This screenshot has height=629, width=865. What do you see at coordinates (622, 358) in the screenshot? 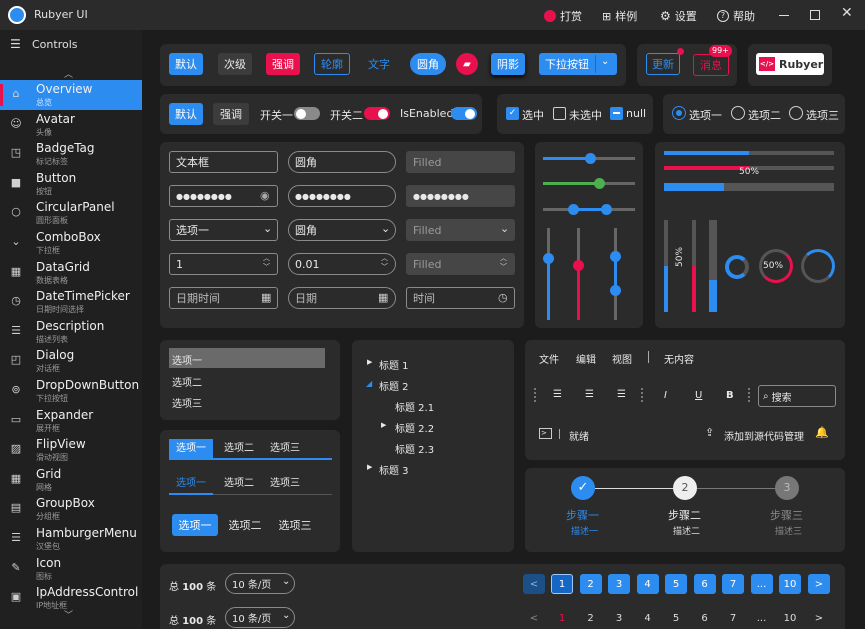
I see `menu-view: 视图` at bounding box center [622, 358].